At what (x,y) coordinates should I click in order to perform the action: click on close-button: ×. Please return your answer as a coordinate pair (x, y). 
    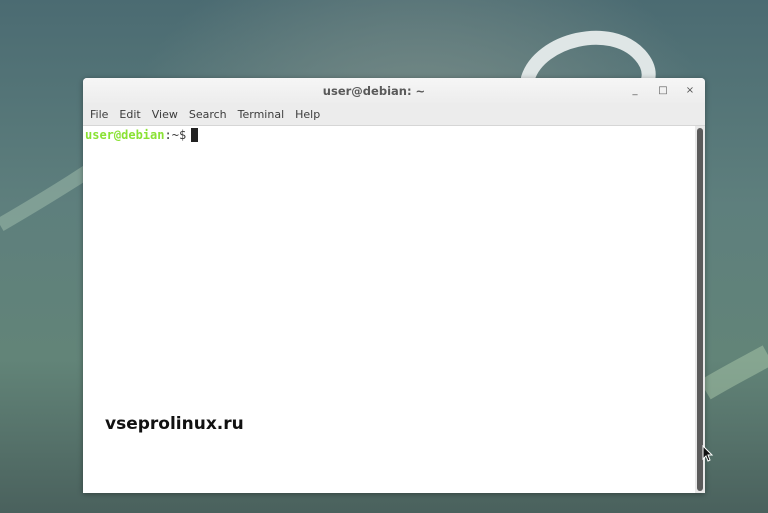
    Looking at the image, I should click on (690, 91).